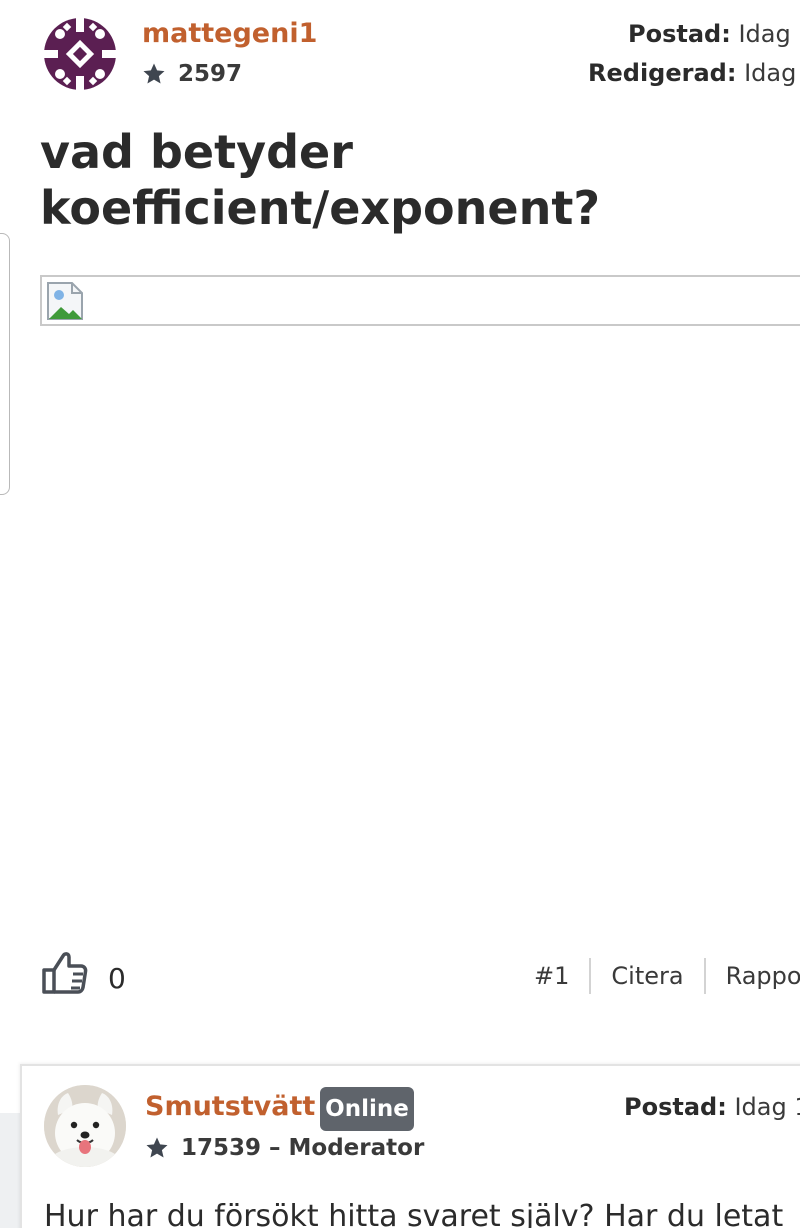 This screenshot has height=1228, width=800. What do you see at coordinates (551, 976) in the screenshot?
I see `post-number-link: #1` at bounding box center [551, 976].